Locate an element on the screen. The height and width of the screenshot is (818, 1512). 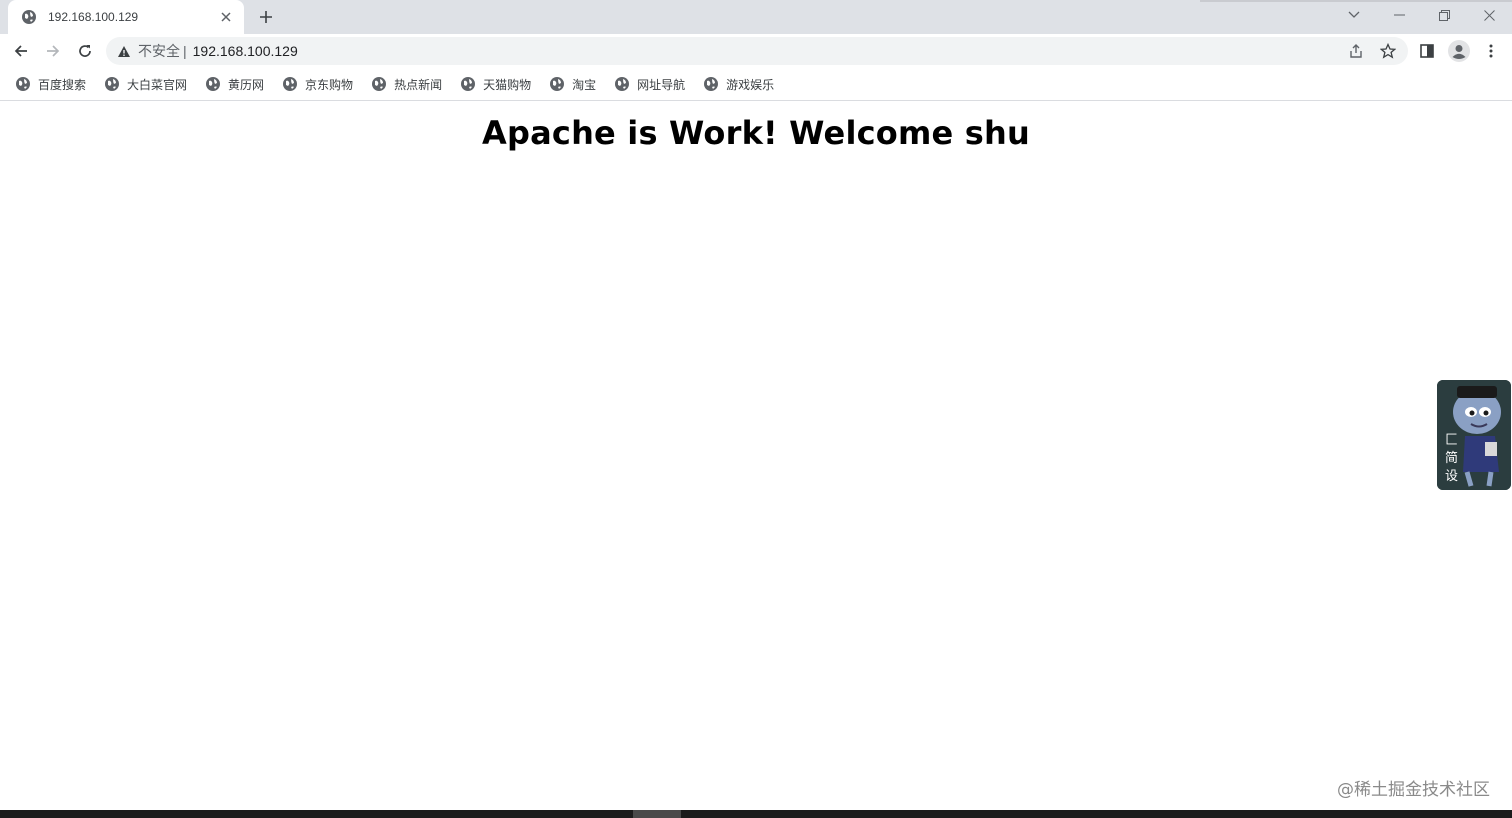
security-label: 不安全 is located at coordinates (159, 51).